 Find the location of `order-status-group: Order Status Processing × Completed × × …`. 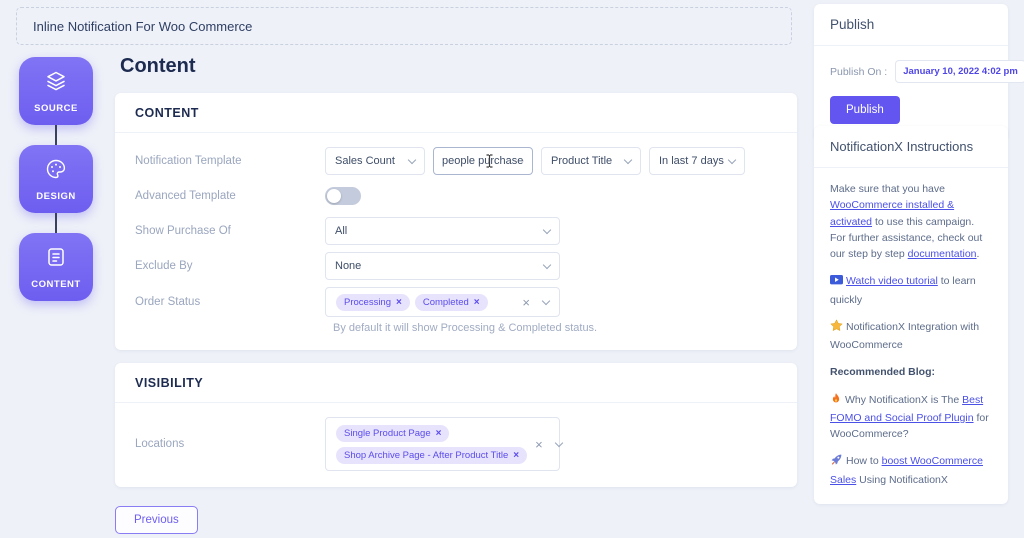

order-status-group: Order Status Processing × Completed × × … is located at coordinates (456, 310).